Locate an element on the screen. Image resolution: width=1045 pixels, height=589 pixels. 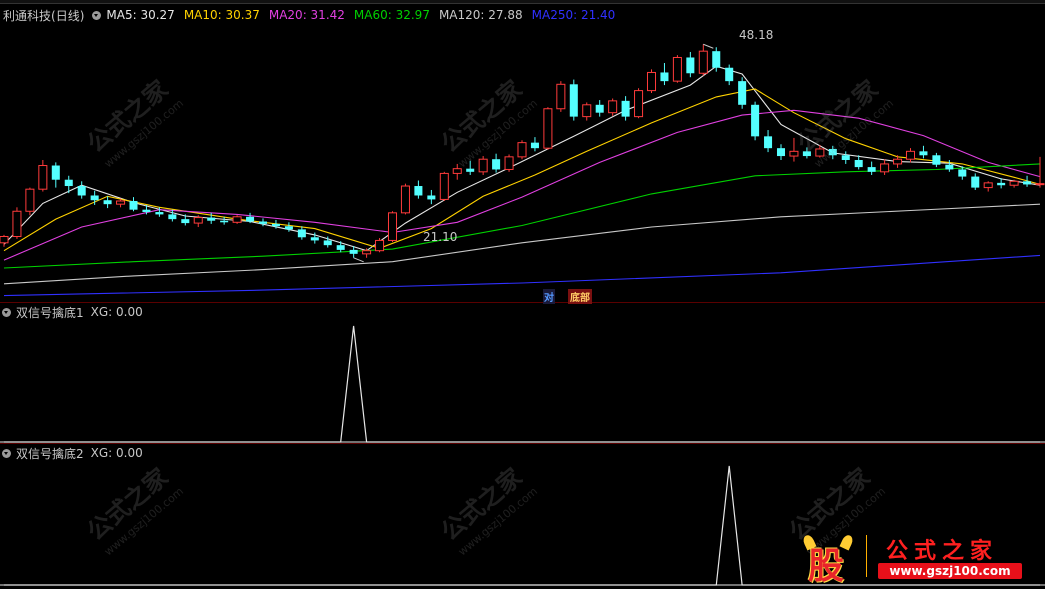
indicator-panel-1-header: 双信号擒底1 XG: 0.00 is located at coordinates (71, 312).